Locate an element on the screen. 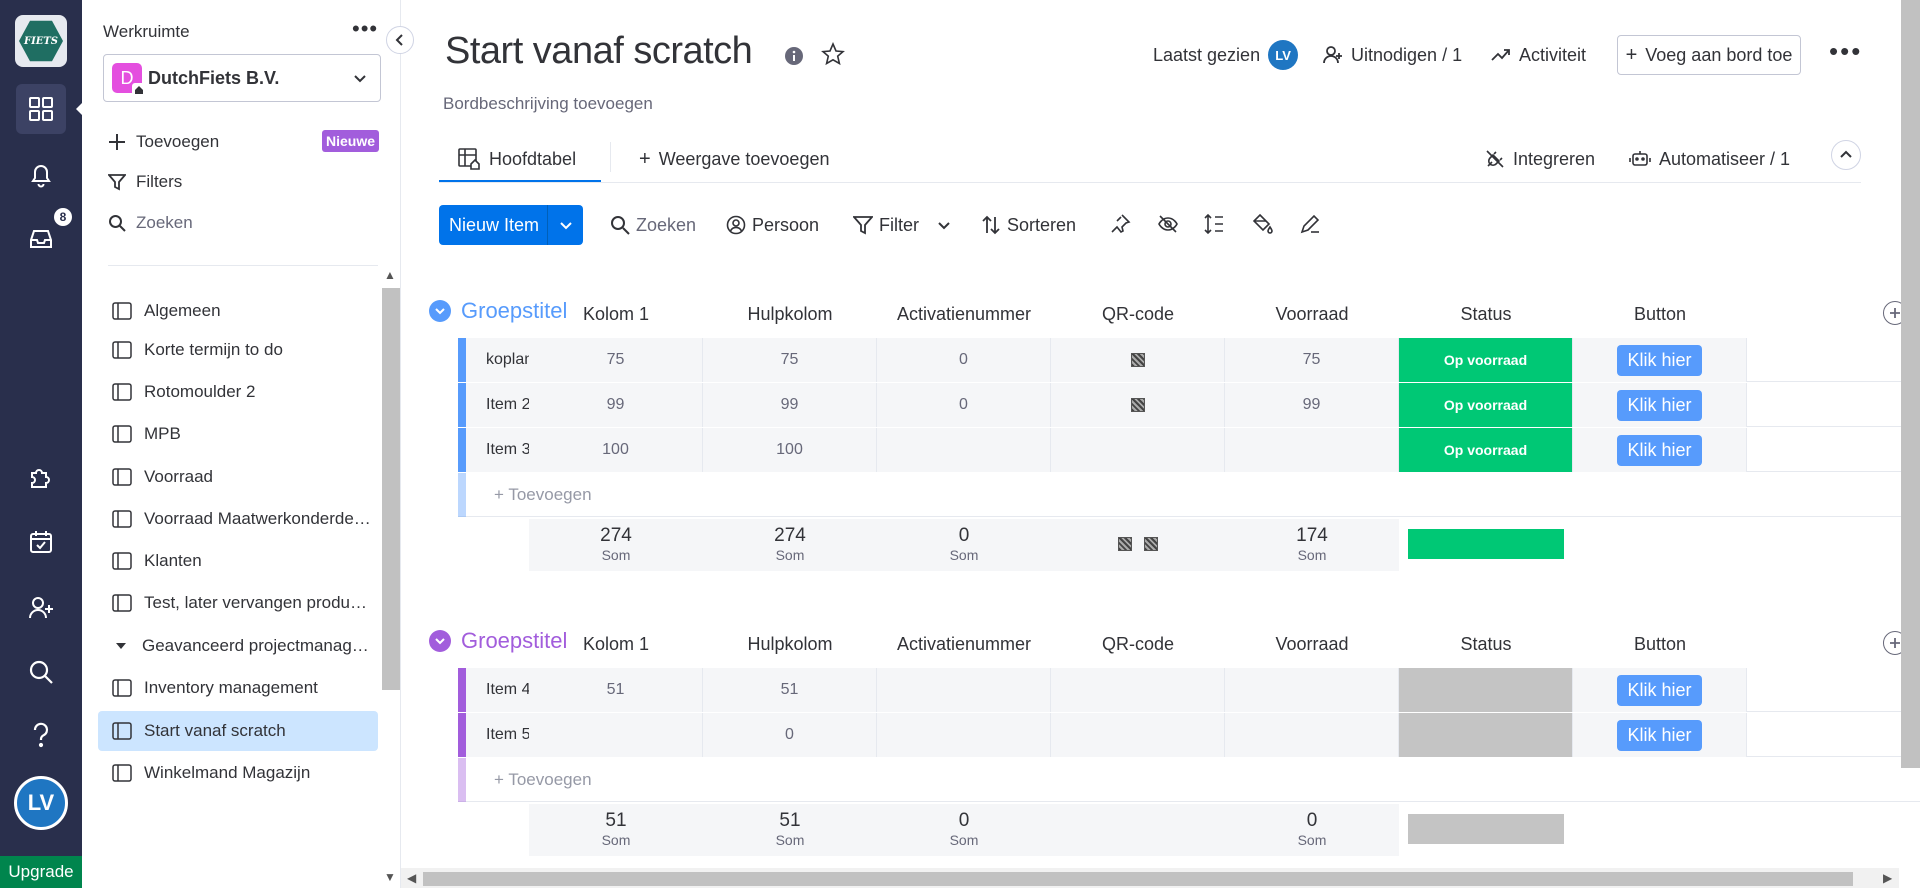 The width and height of the screenshot is (1920, 888). collapse-header-button is located at coordinates (1846, 155).